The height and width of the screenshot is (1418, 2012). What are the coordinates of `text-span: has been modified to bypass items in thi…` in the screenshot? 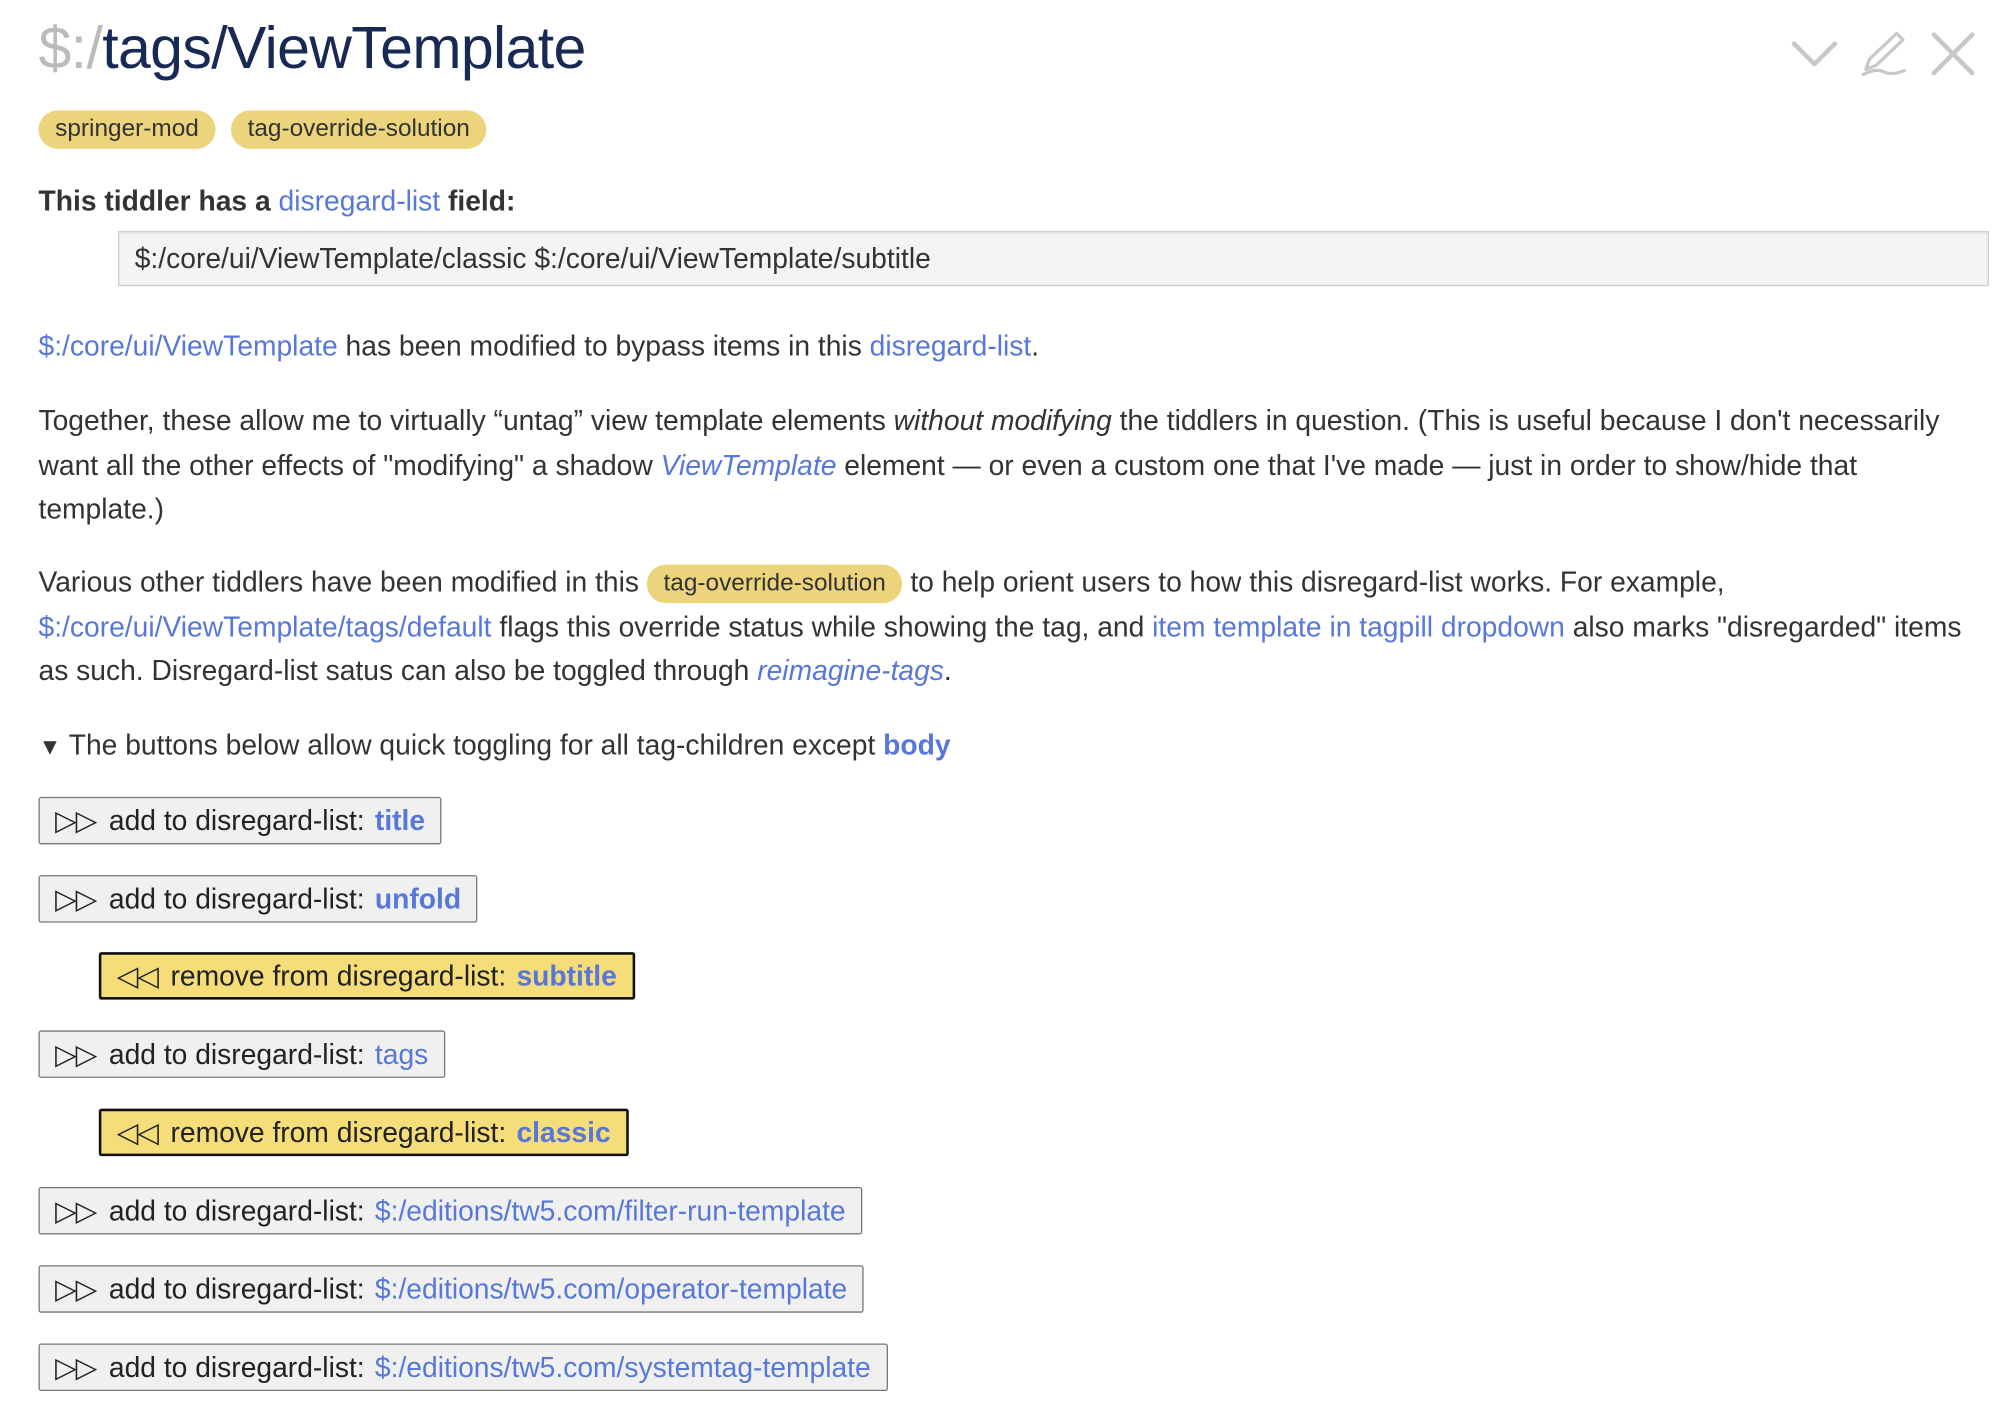 It's located at (603, 345).